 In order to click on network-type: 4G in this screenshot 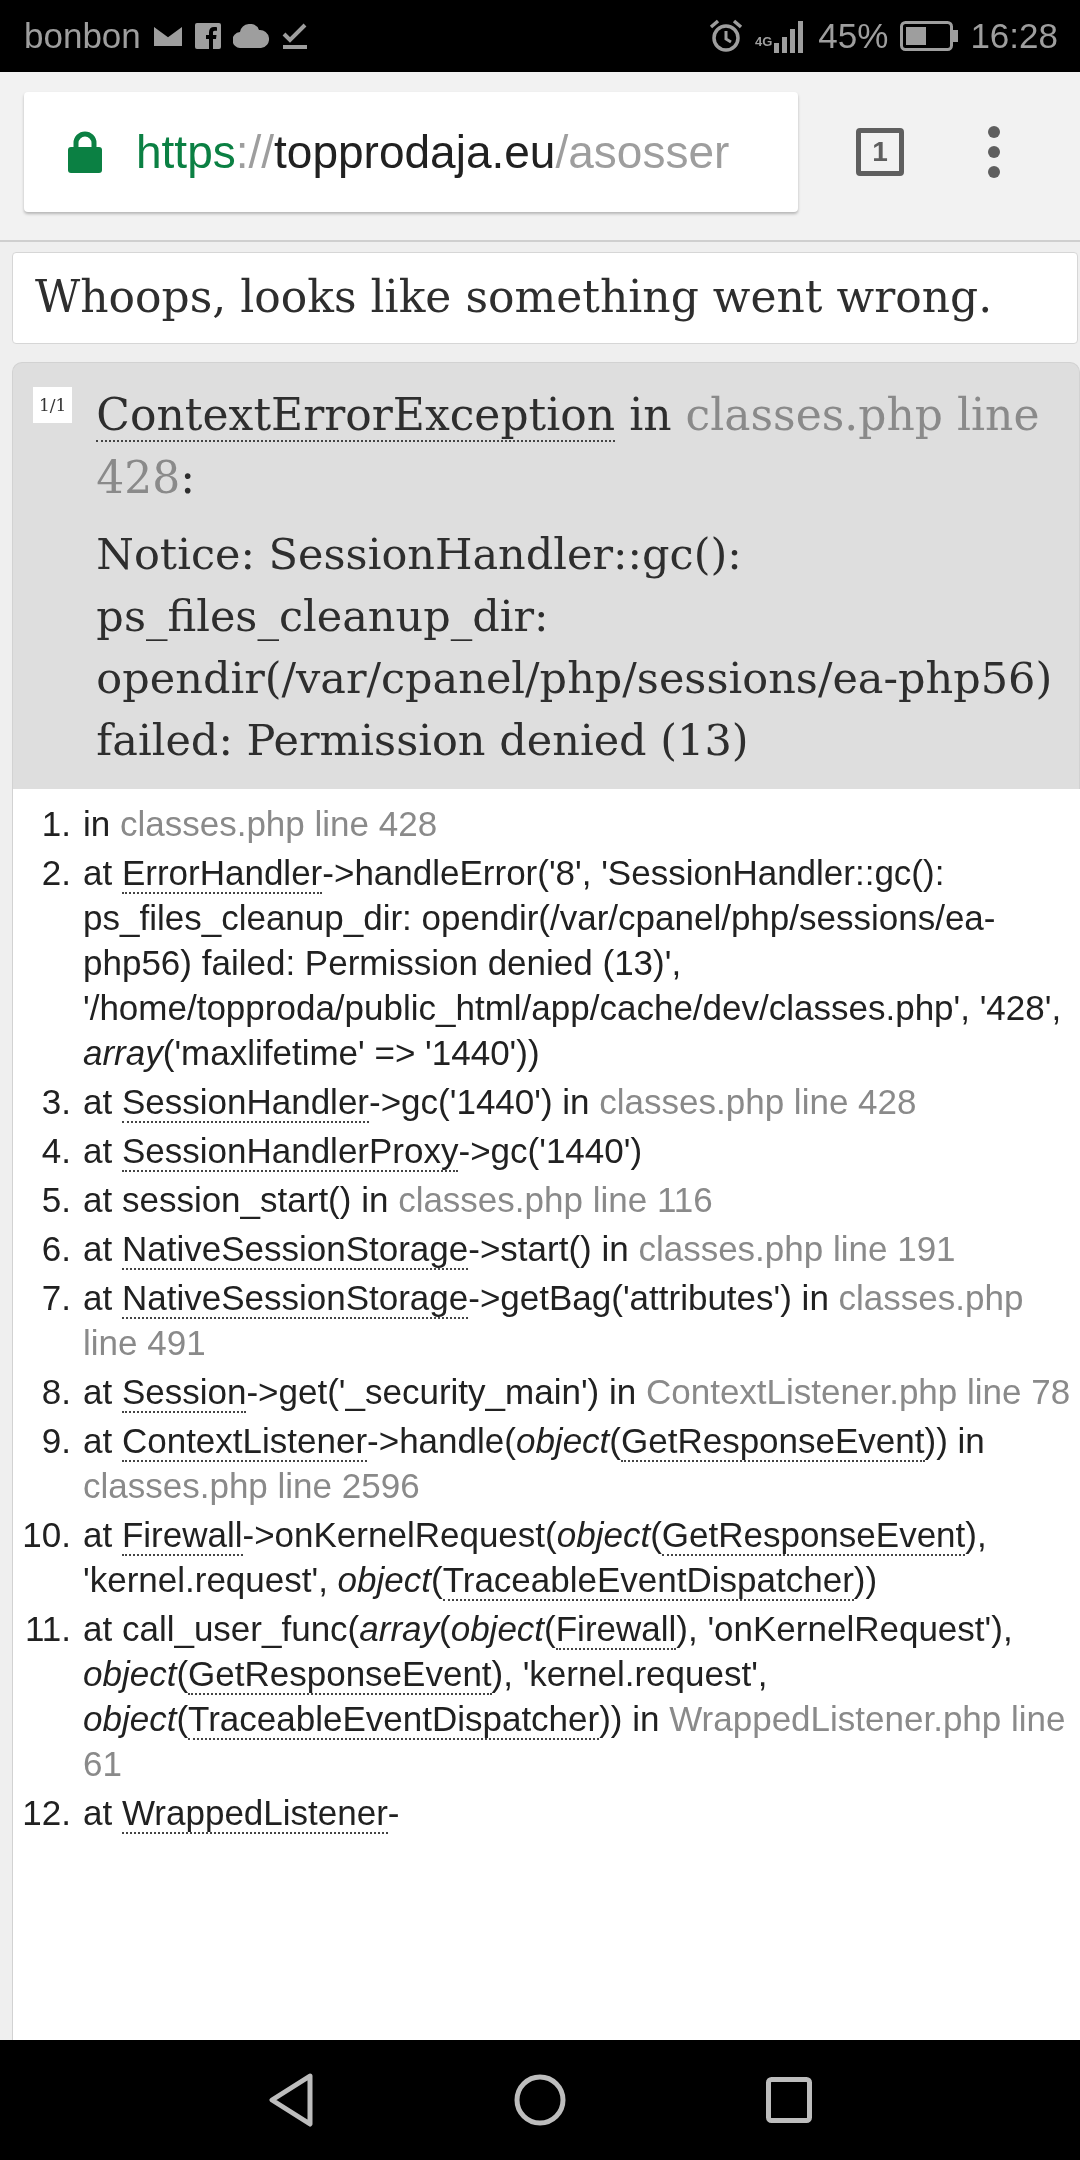, I will do `click(764, 41)`.